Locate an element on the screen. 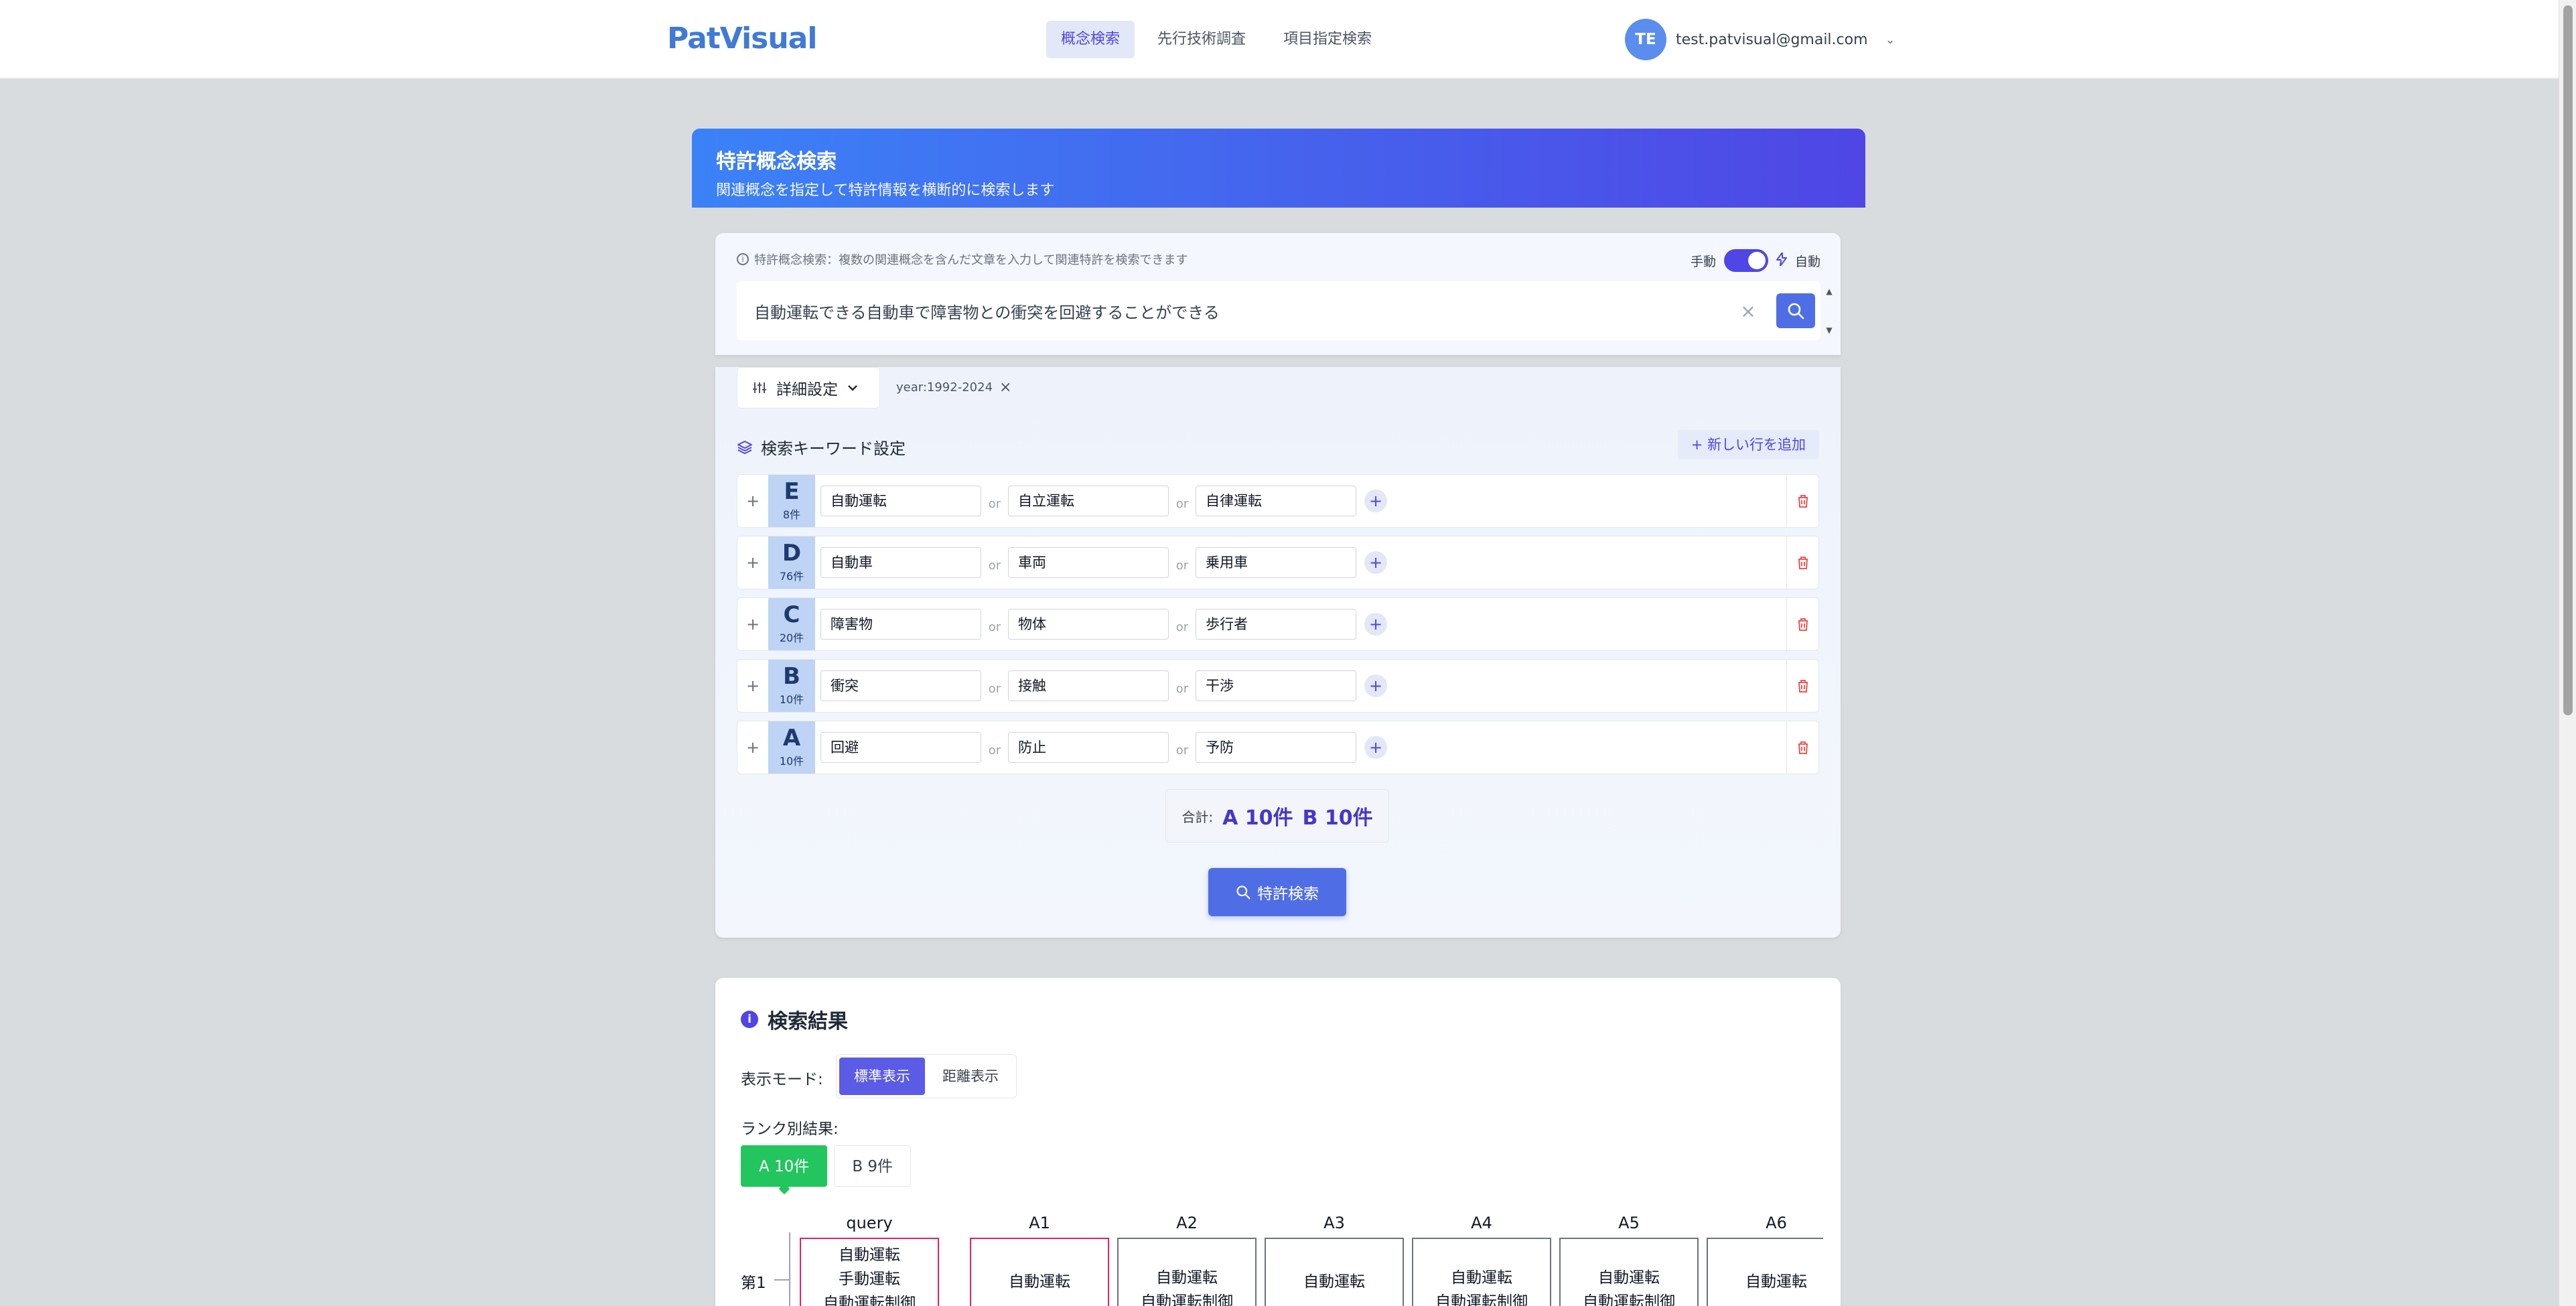 The width and height of the screenshot is (2576, 1306). auto-mode-toggle is located at coordinates (1745, 260).